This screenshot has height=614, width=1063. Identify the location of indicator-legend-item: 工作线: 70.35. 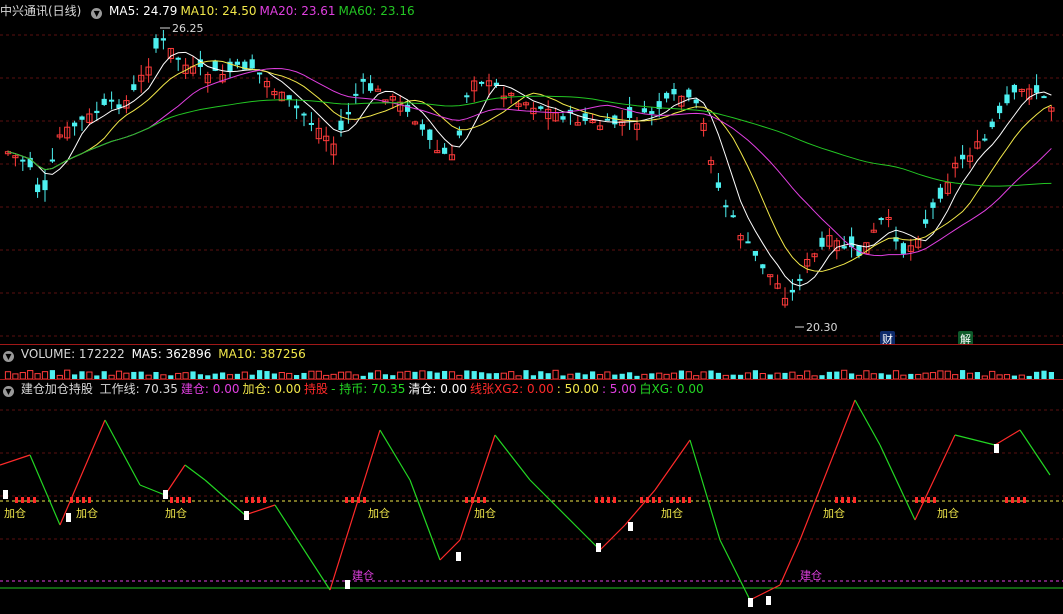
(138, 389).